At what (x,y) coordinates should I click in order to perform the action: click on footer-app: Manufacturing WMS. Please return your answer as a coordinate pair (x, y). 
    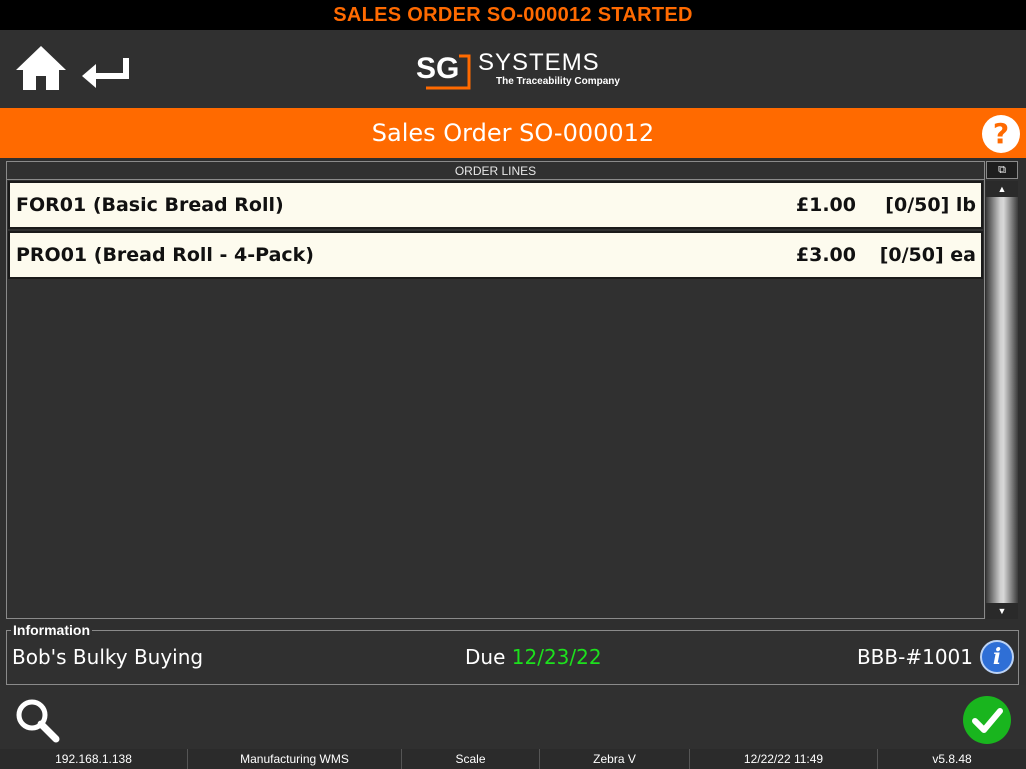
    Looking at the image, I should click on (295, 759).